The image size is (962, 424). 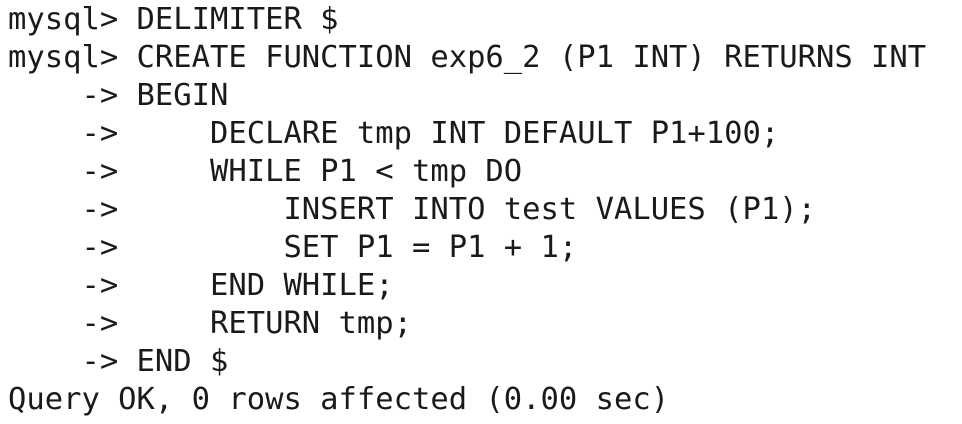 What do you see at coordinates (412, 209) in the screenshot?
I see `terminal-line: -> INSERT INTO test VALUES (P1);` at bounding box center [412, 209].